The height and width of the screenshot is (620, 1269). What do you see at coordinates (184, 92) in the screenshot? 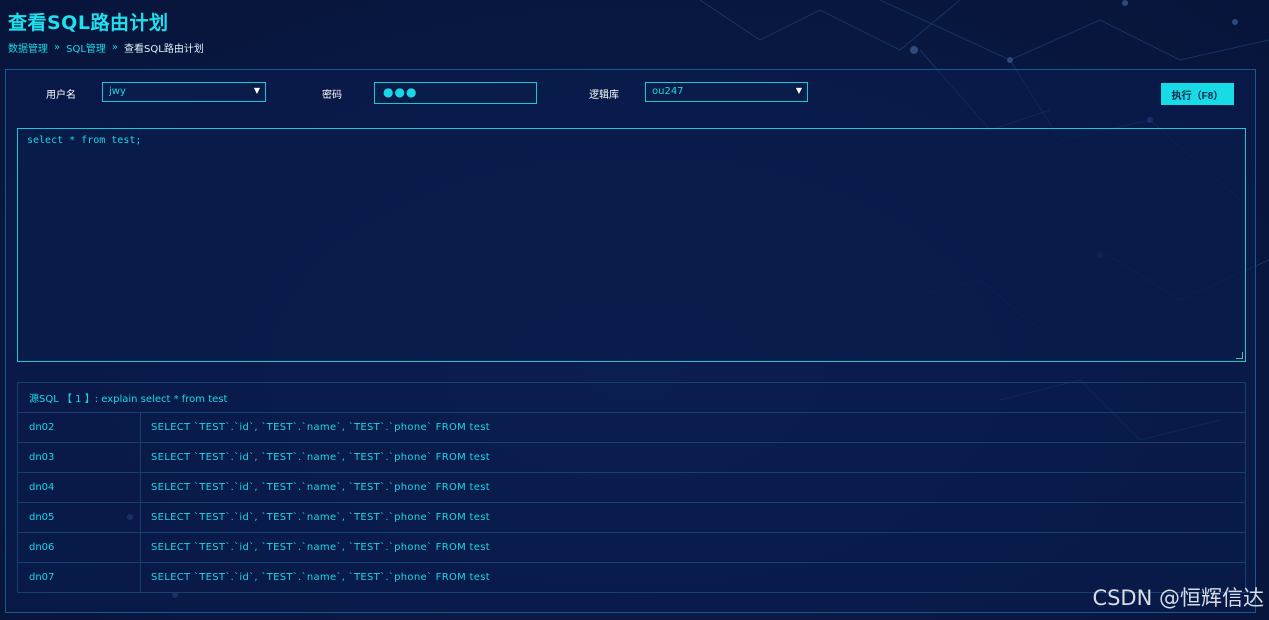
I see `username-select: jwy ▼` at bounding box center [184, 92].